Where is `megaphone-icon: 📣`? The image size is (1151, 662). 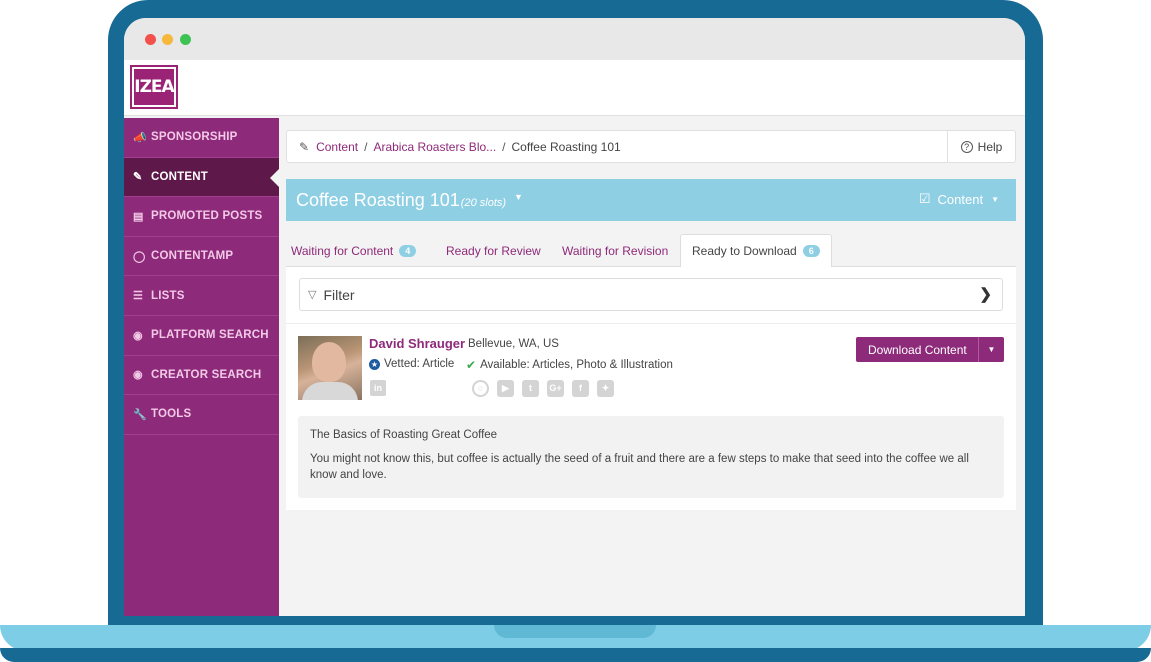
megaphone-icon: 📣 is located at coordinates (140, 137).